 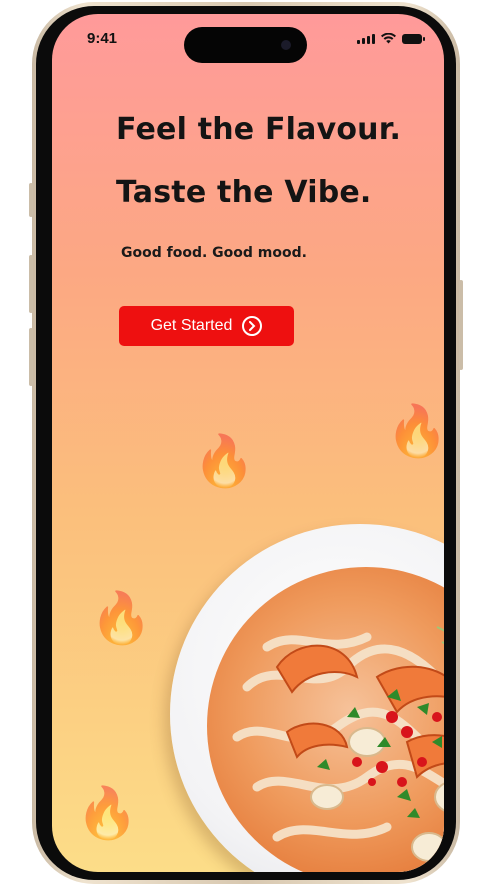 I want to click on headline-line-1: Feel the Flavour., so click(x=259, y=129).